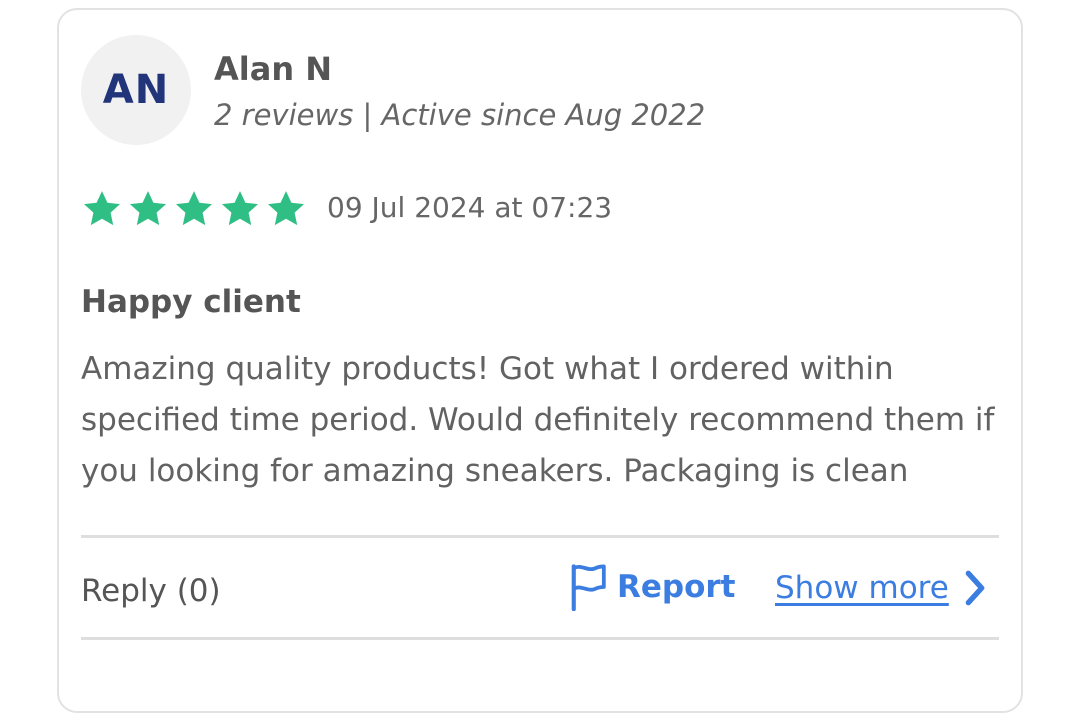  Describe the element at coordinates (470, 207) in the screenshot. I see `review-date: 09 Jul 2024 at 07:23` at that location.